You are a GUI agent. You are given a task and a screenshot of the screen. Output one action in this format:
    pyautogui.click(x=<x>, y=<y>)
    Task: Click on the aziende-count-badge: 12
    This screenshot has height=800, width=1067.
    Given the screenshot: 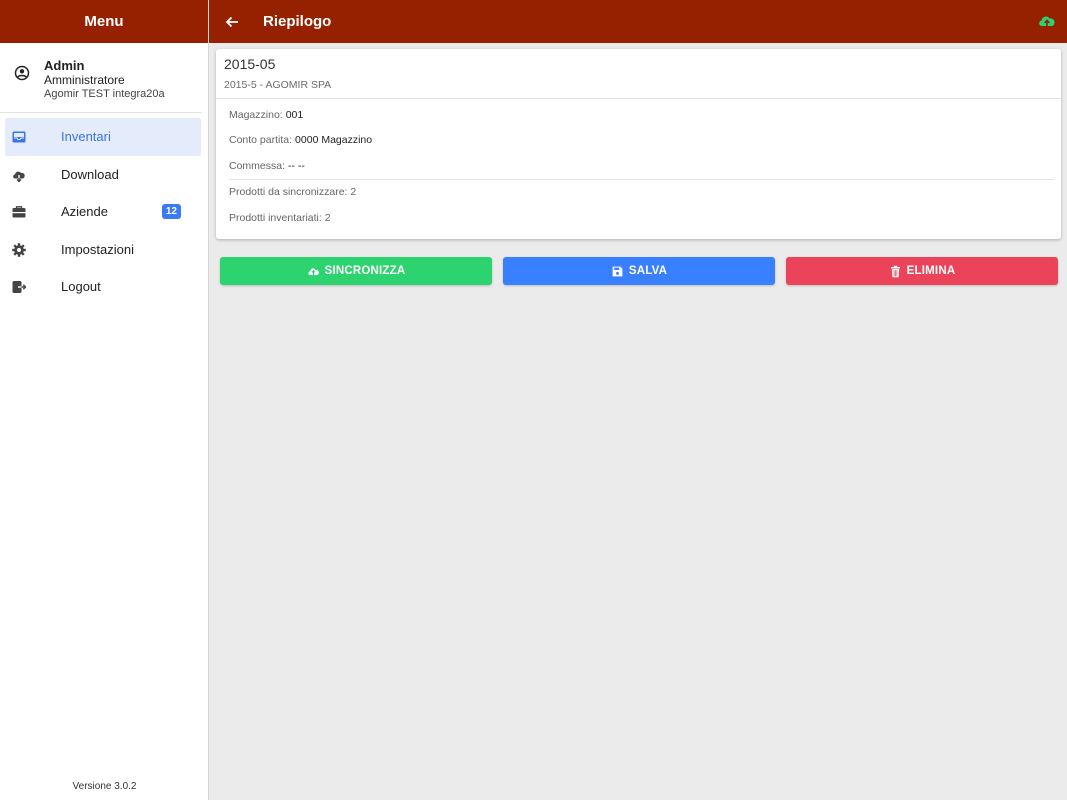 What is the action you would take?
    pyautogui.click(x=171, y=211)
    